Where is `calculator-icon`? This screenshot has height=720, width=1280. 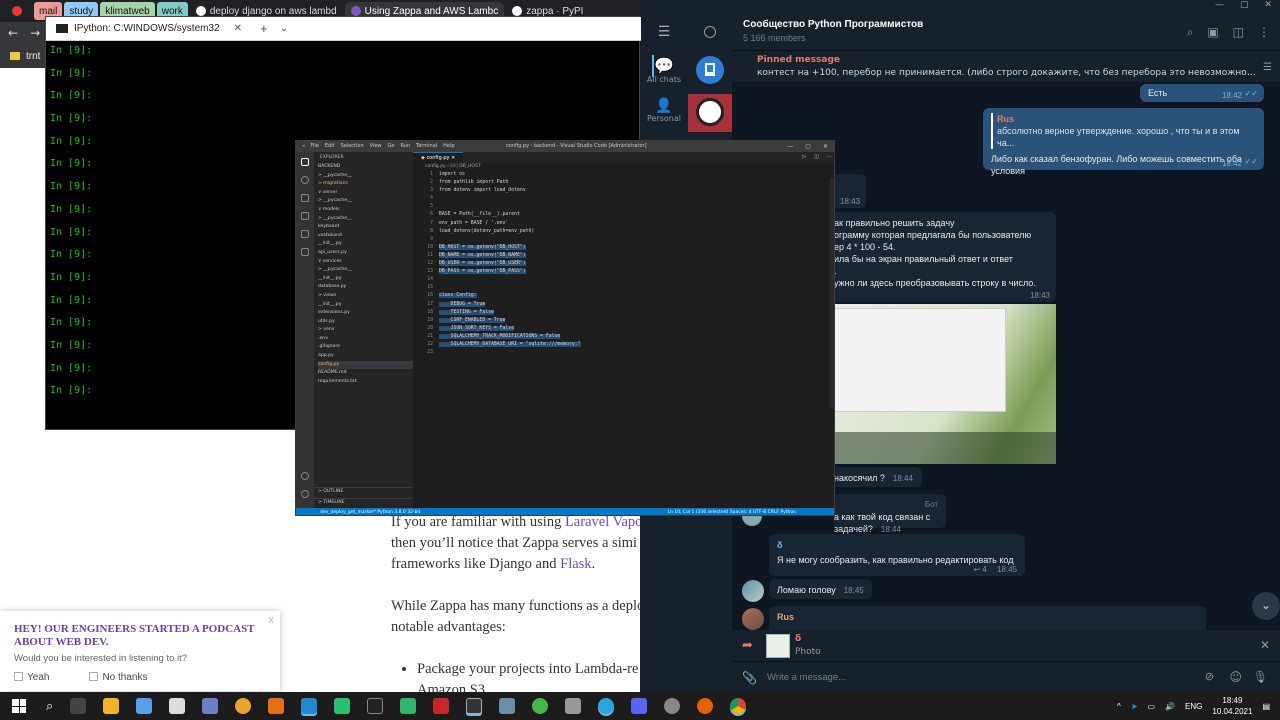 calculator-icon is located at coordinates (176, 706).